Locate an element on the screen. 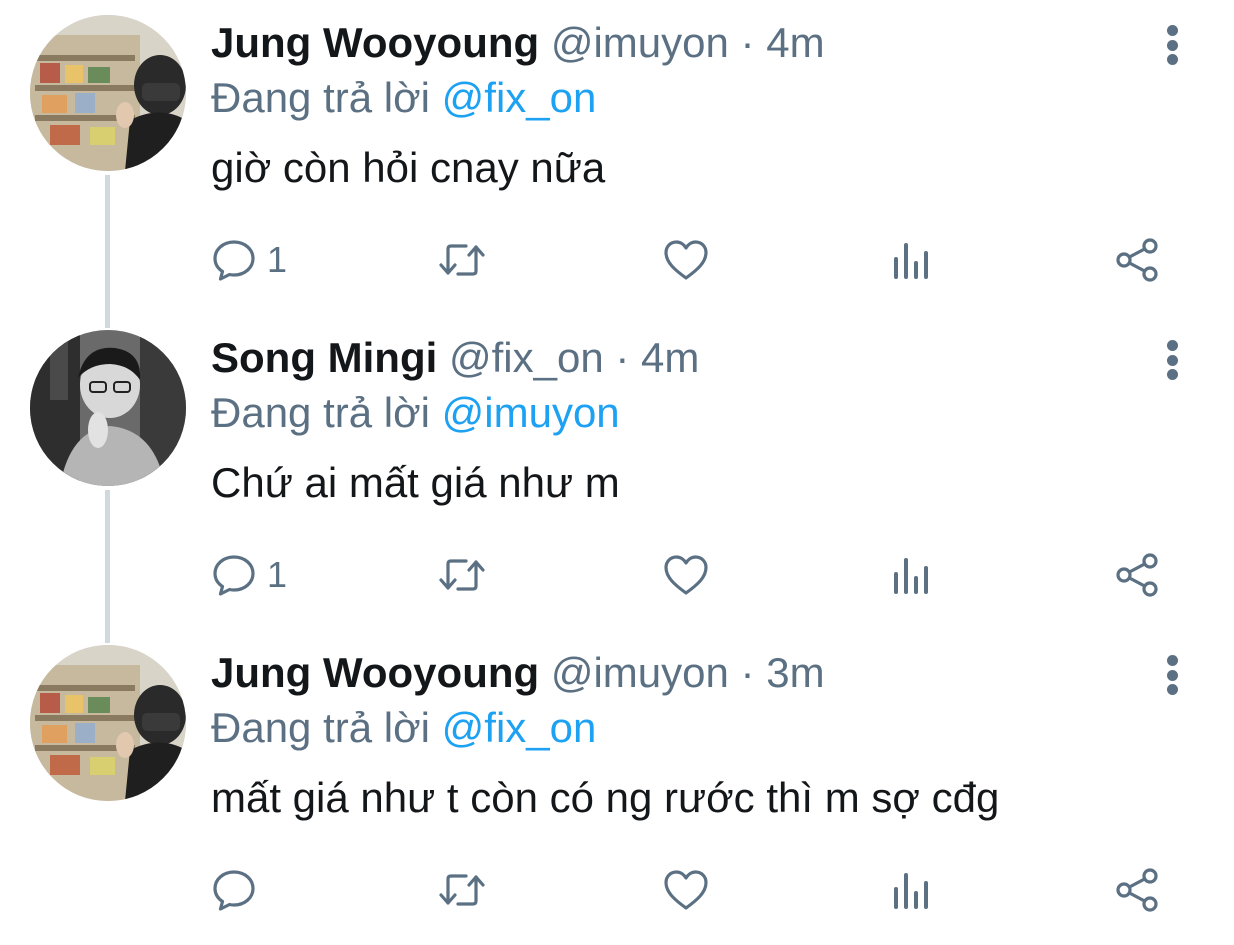 The image size is (1234, 945). tweet-header: Song Mingi @fix_on · 4m is located at coordinates (455, 358).